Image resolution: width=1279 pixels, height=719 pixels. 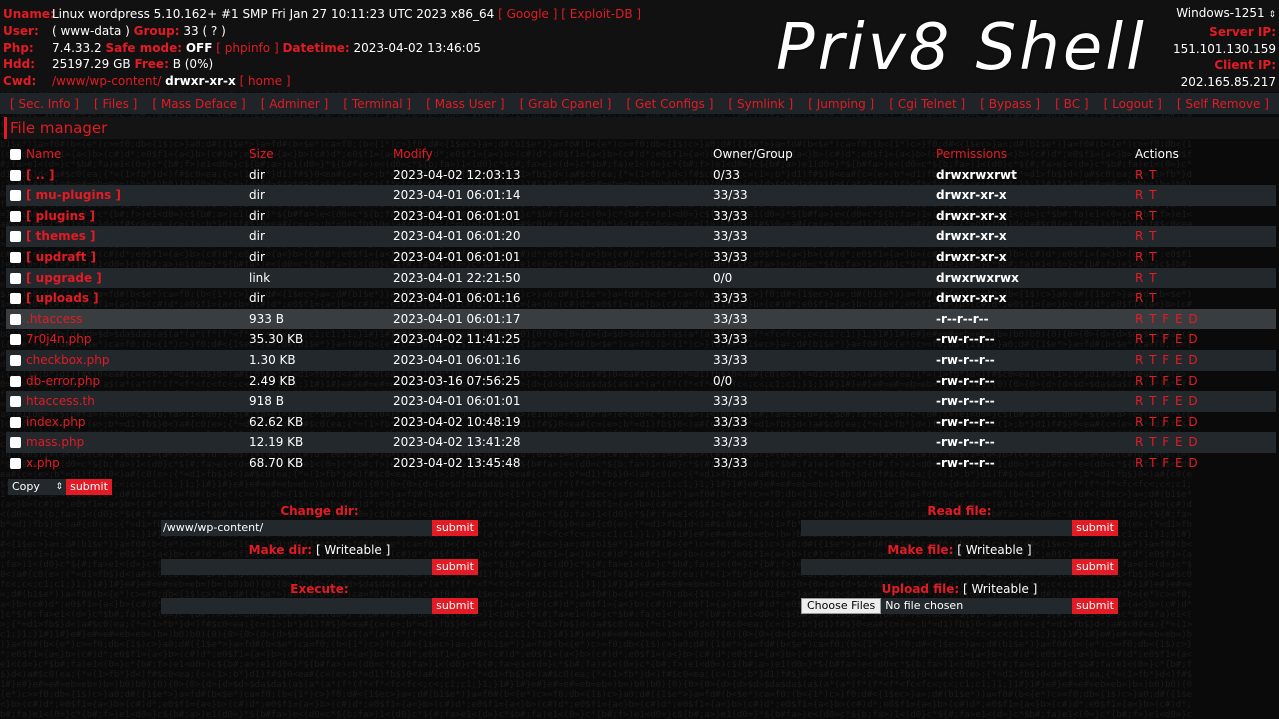 What do you see at coordinates (296, 606) in the screenshot?
I see `execute-input` at bounding box center [296, 606].